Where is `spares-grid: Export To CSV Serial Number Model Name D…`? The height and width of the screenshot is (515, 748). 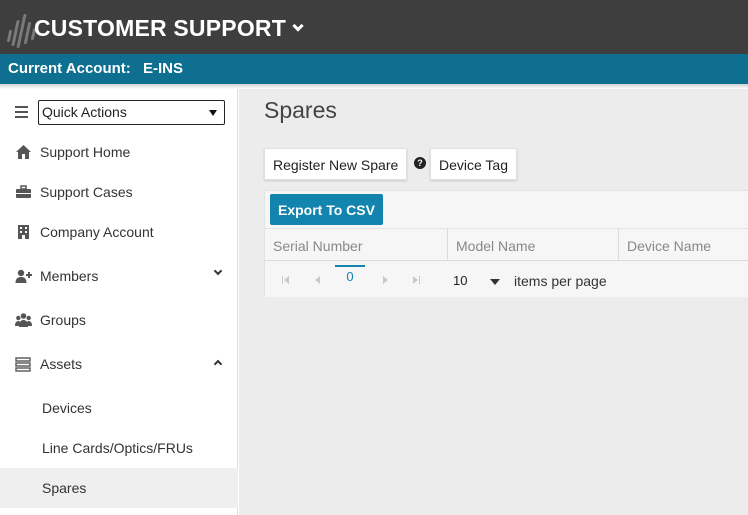
spares-grid: Export To CSV Serial Number Model Name D… is located at coordinates (506, 243).